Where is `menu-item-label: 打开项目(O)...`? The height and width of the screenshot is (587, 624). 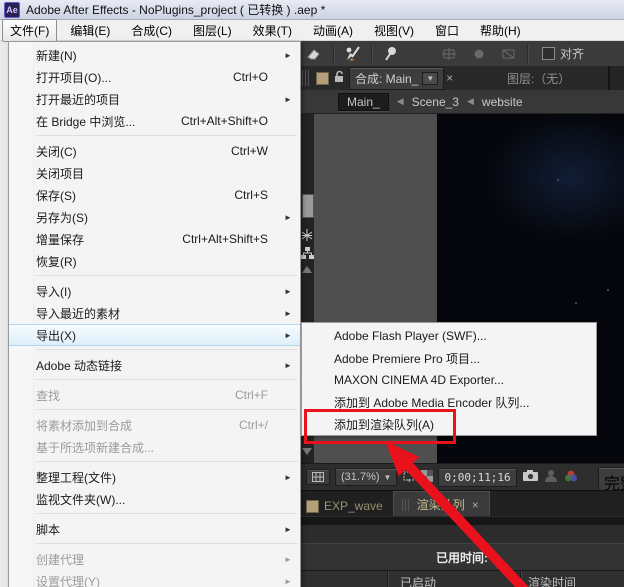 menu-item-label: 打开项目(O)... is located at coordinates (74, 77).